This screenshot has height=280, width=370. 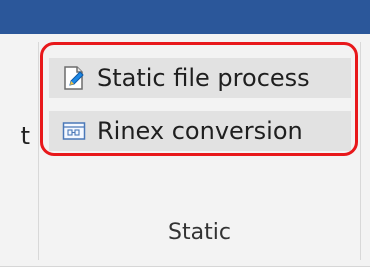 I want to click on rinex-conversion-label: Rinex conversion, so click(x=200, y=131).